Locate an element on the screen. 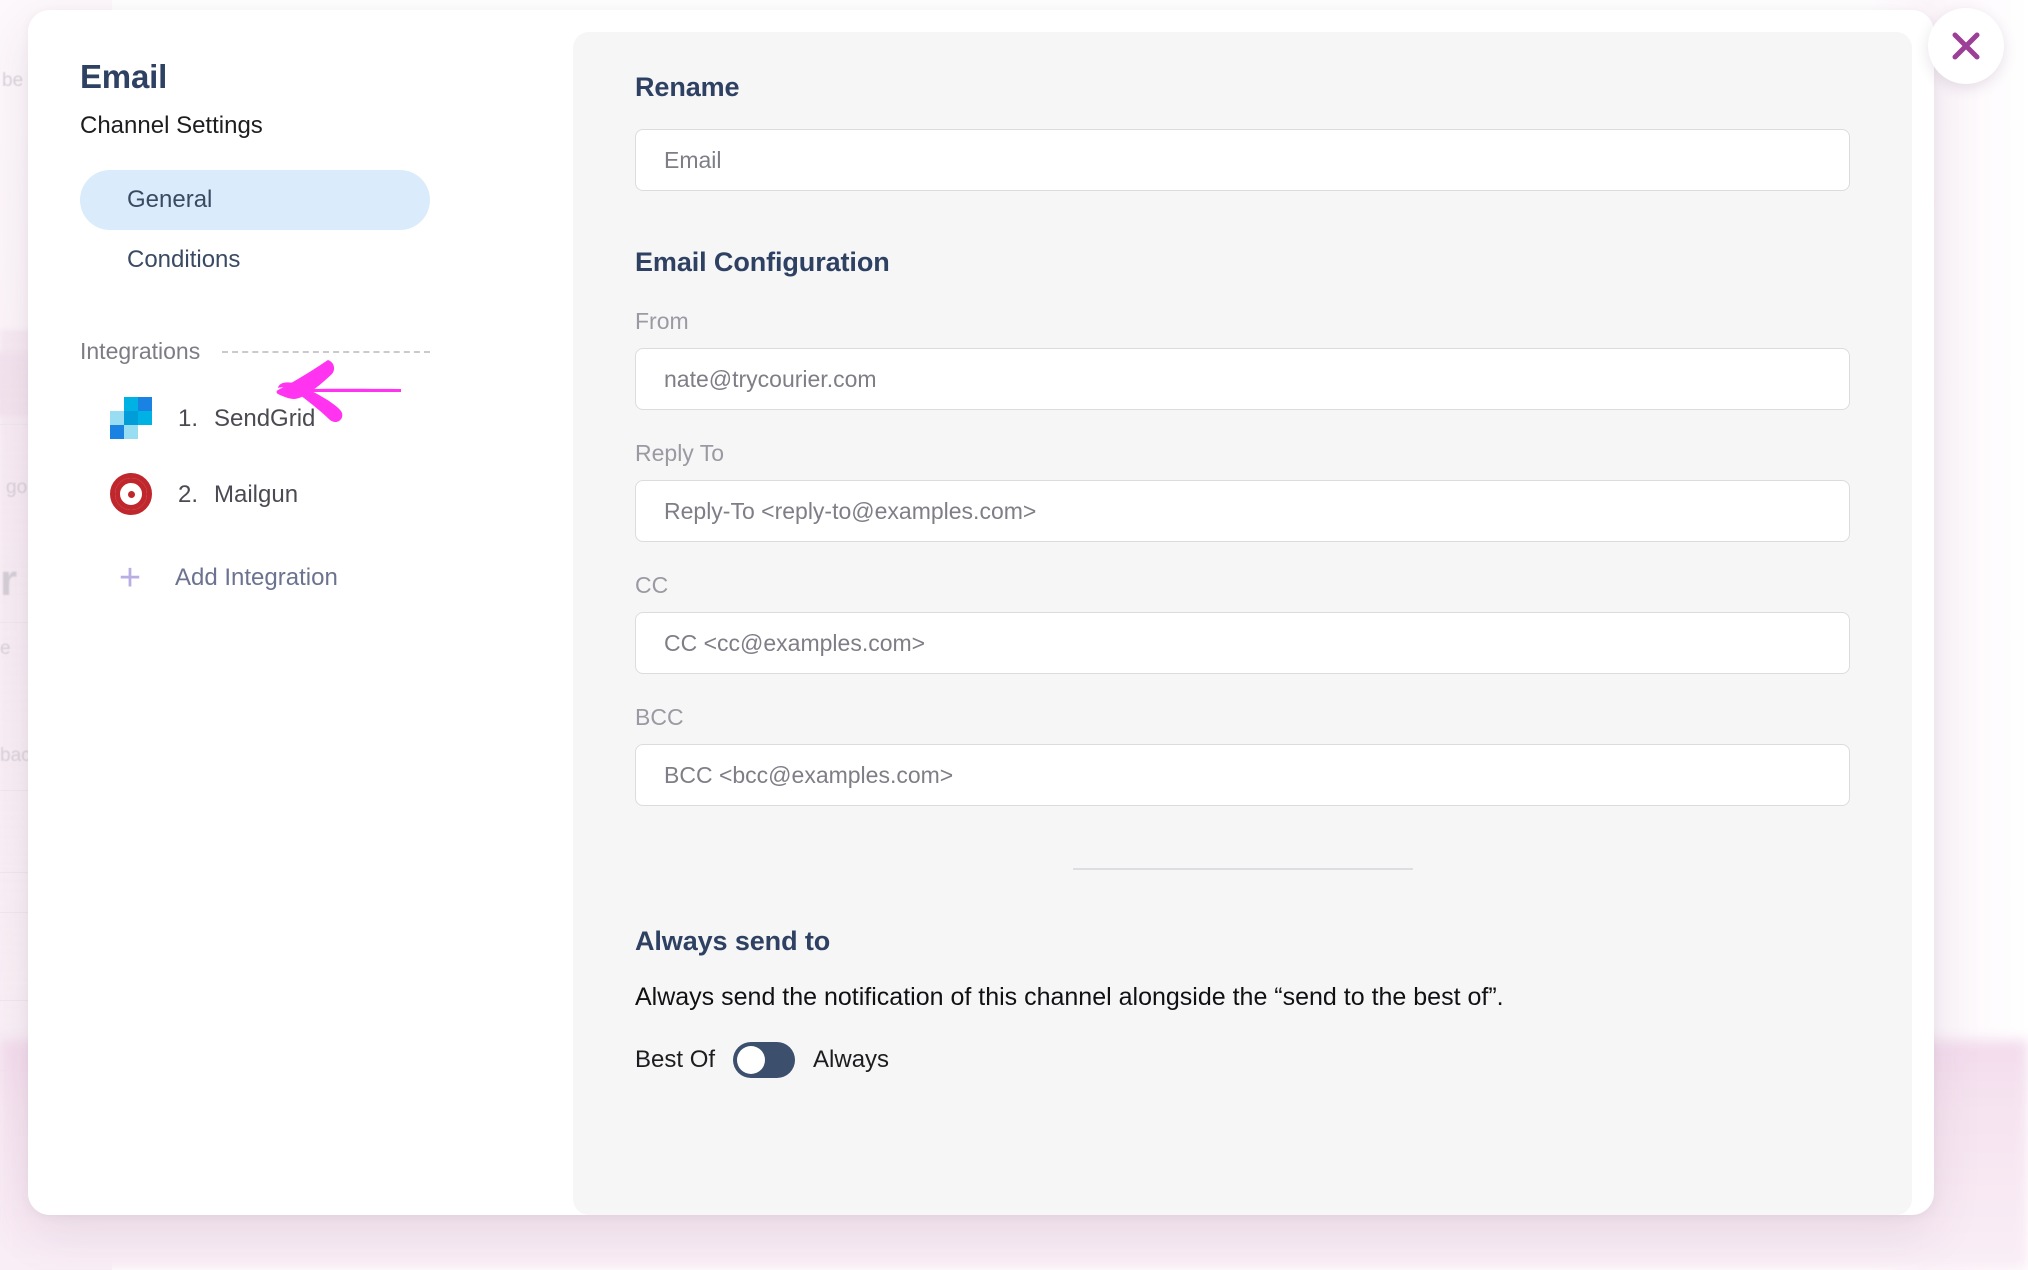 The height and width of the screenshot is (1270, 2028). rename-input is located at coordinates (1242, 160).